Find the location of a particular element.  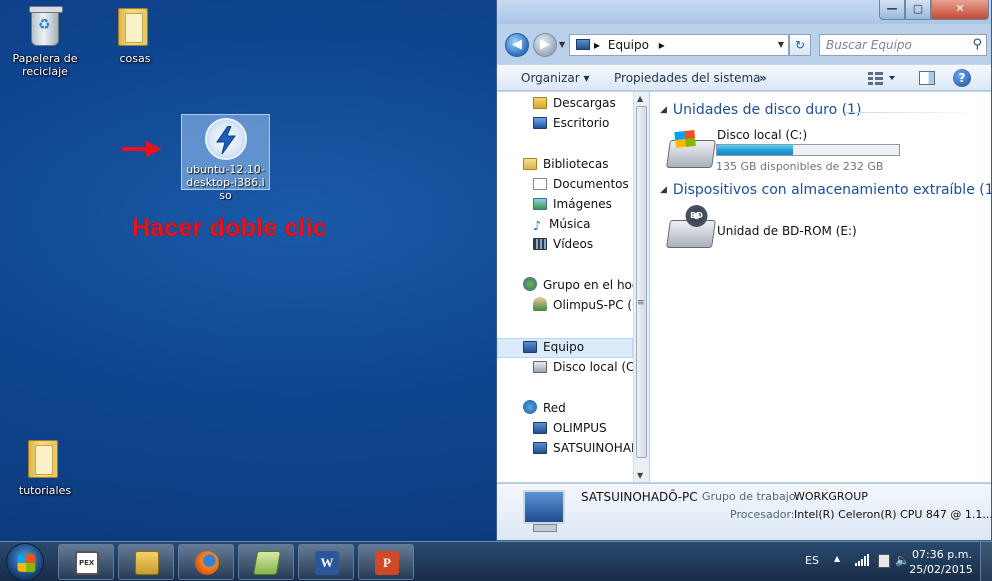

nav-item-bibliotecas: Bibliotecas is located at coordinates (565, 164).